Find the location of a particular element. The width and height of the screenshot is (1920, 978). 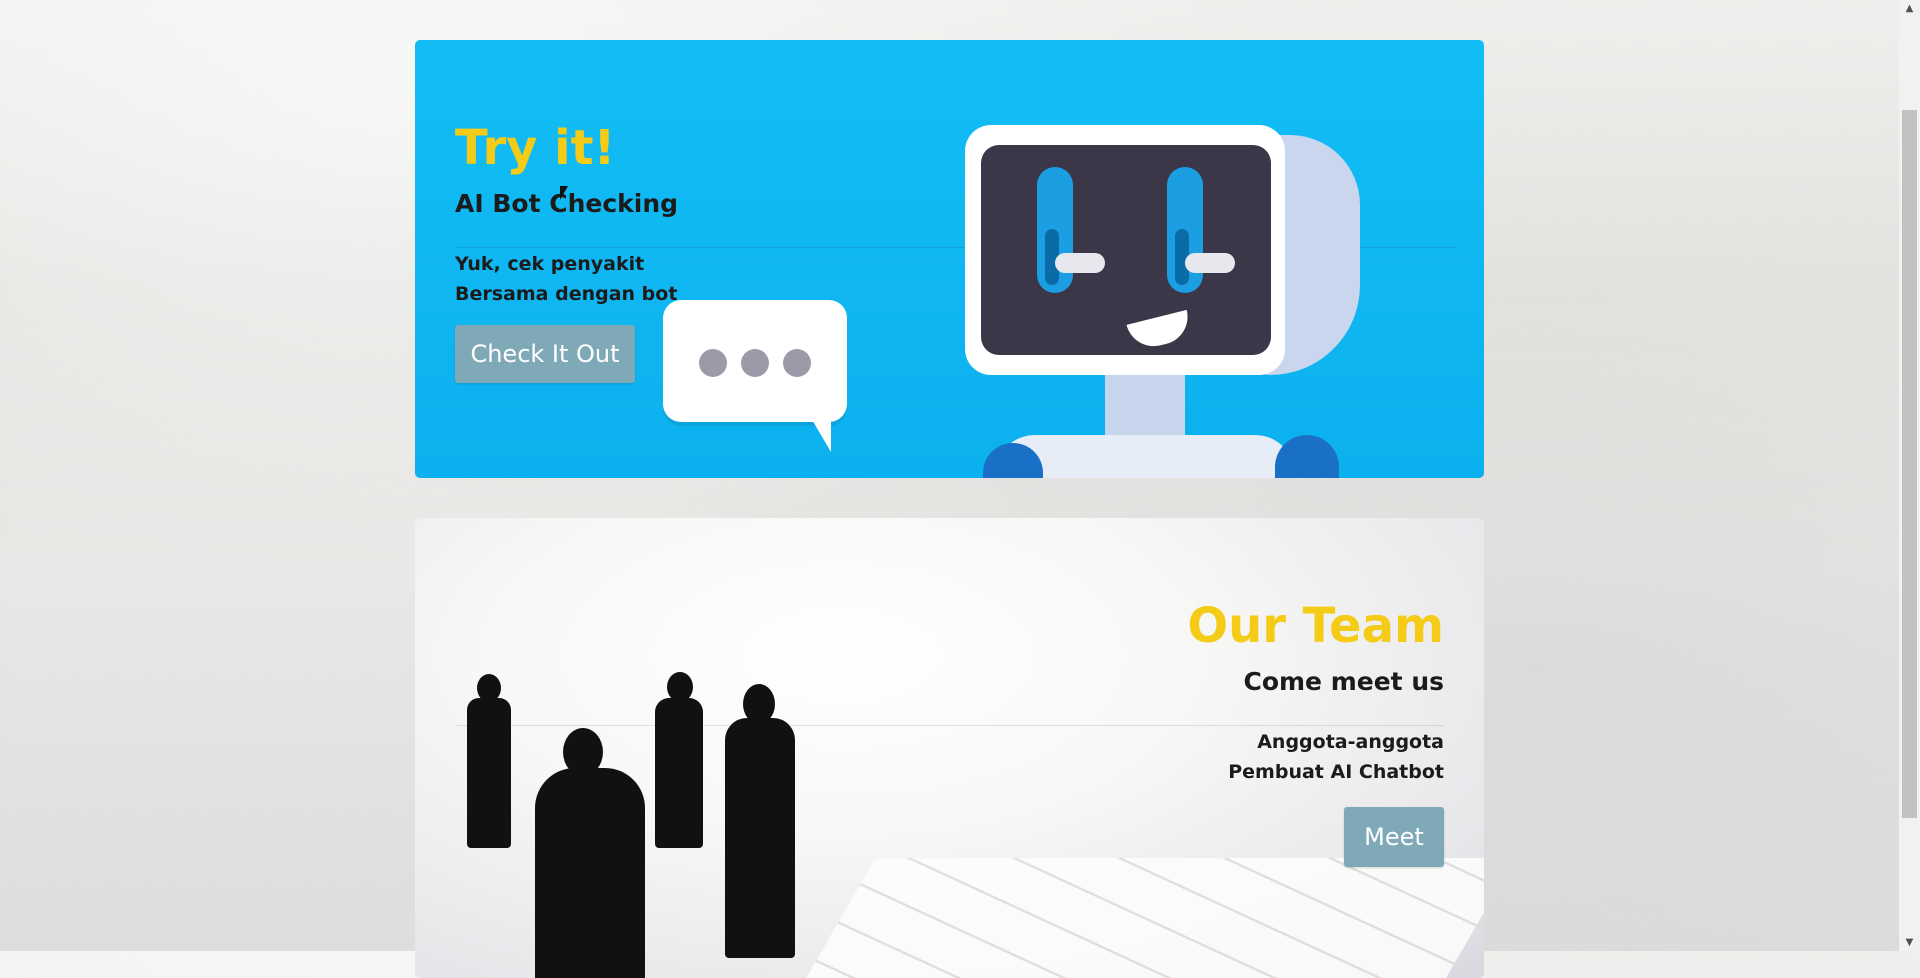

our-team-desc-line2: Pembuat AI Chatbot is located at coordinates (1336, 771).